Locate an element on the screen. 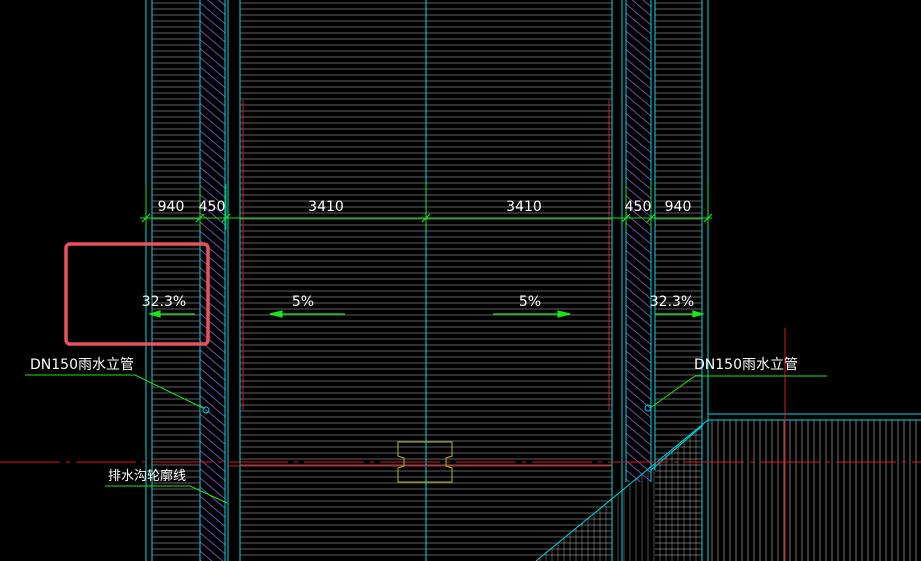  dim-label-3410-right: 3410 is located at coordinates (524, 207).